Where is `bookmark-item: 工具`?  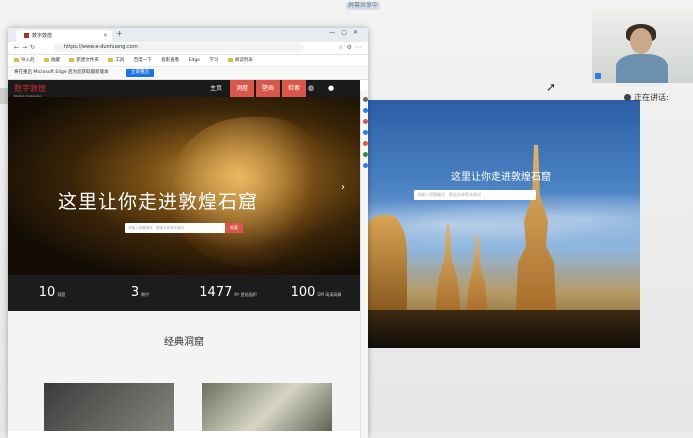
bookmark-item: 工具 is located at coordinates (116, 60).